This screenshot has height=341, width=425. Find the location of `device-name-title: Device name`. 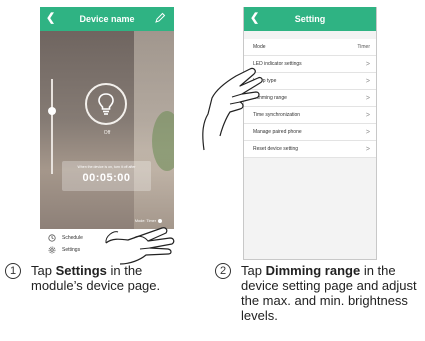

device-name-title: Device name is located at coordinates (107, 19).